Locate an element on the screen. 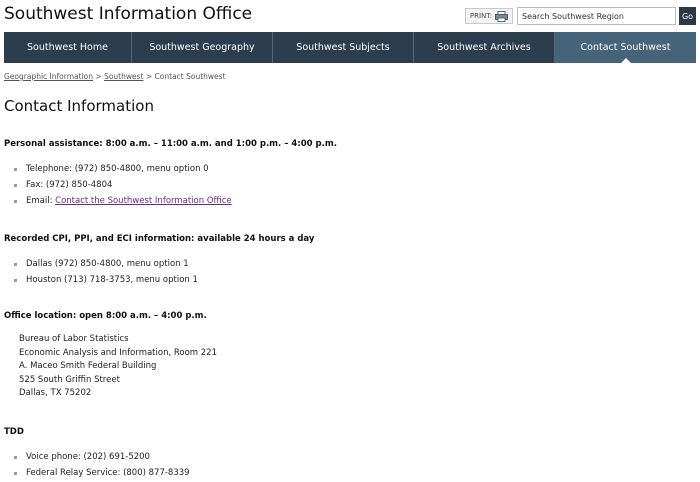 Image resolution: width=700 pixels, height=482 pixels. address-line: Bureau of Labor Statistics is located at coordinates (74, 339).